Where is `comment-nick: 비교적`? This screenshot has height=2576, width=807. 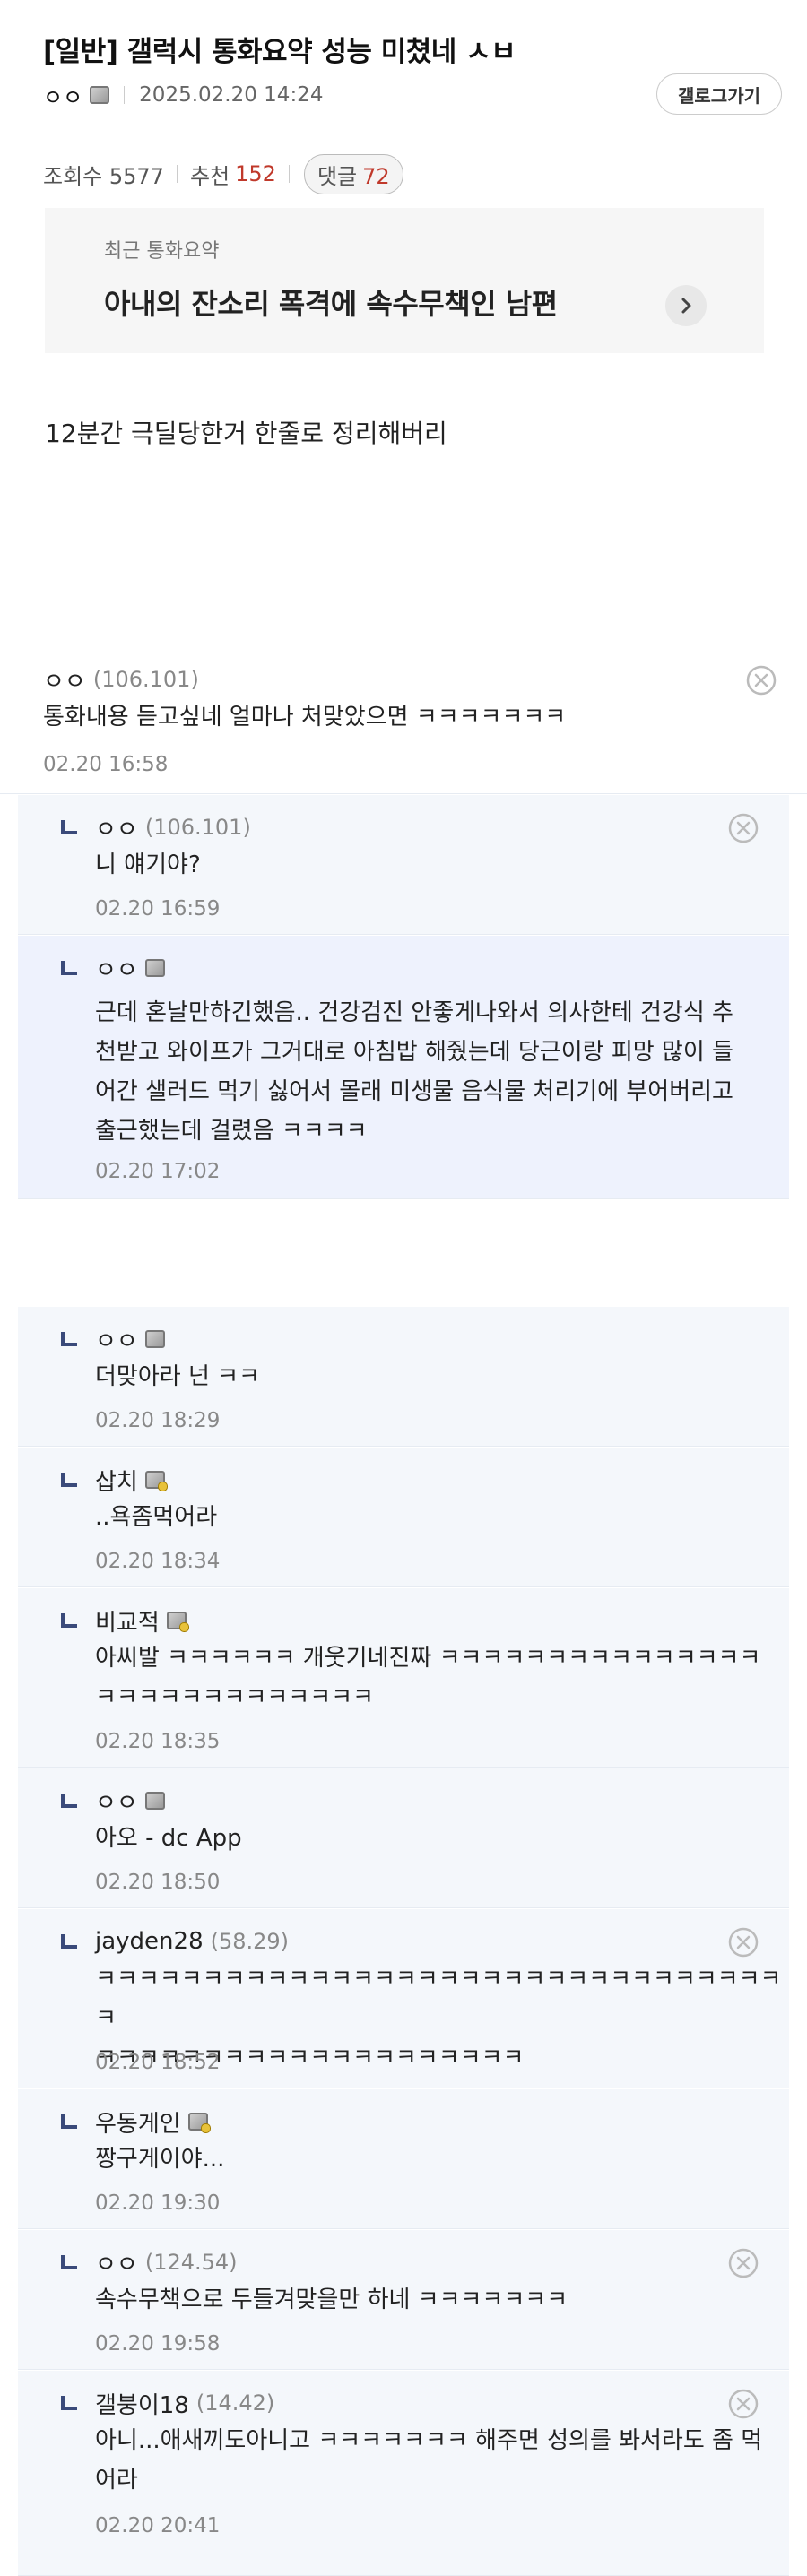
comment-nick: 비교적 is located at coordinates (127, 1621).